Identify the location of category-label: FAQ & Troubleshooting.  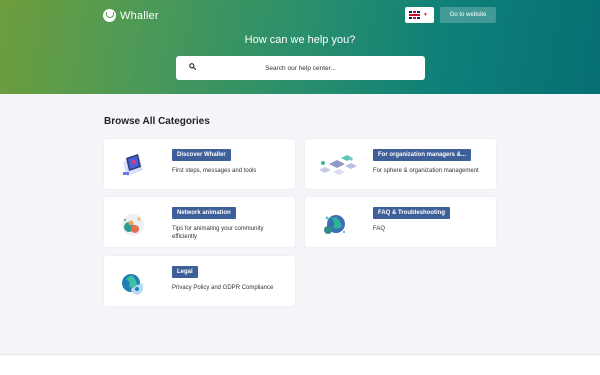
(411, 213).